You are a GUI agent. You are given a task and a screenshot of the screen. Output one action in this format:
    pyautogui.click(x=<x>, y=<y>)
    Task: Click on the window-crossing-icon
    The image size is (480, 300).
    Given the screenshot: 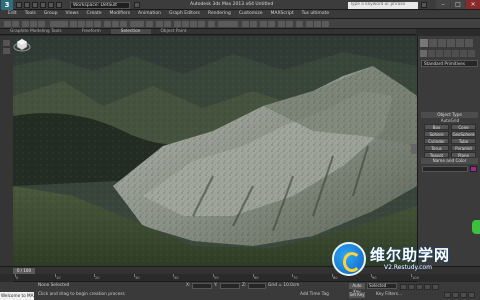 What is the action you would take?
    pyautogui.click(x=97, y=24)
    